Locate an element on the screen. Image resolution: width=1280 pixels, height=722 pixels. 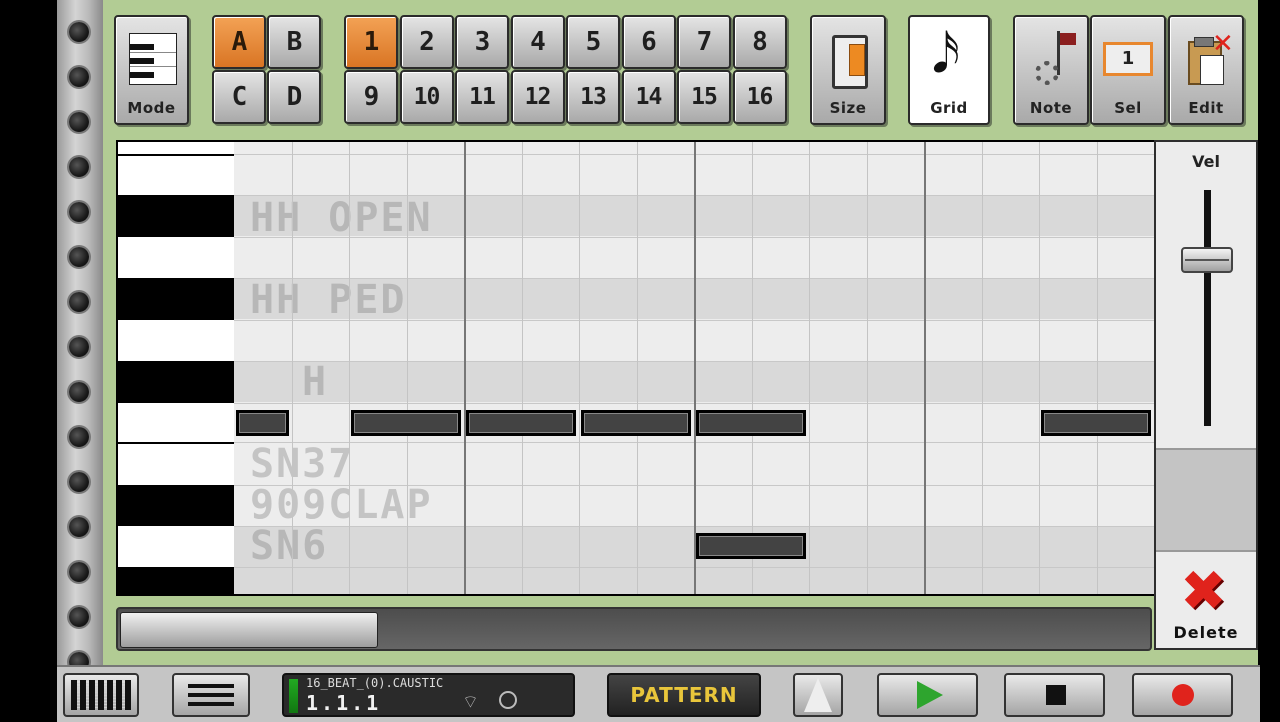
keypad-button is located at coordinates (101, 695).